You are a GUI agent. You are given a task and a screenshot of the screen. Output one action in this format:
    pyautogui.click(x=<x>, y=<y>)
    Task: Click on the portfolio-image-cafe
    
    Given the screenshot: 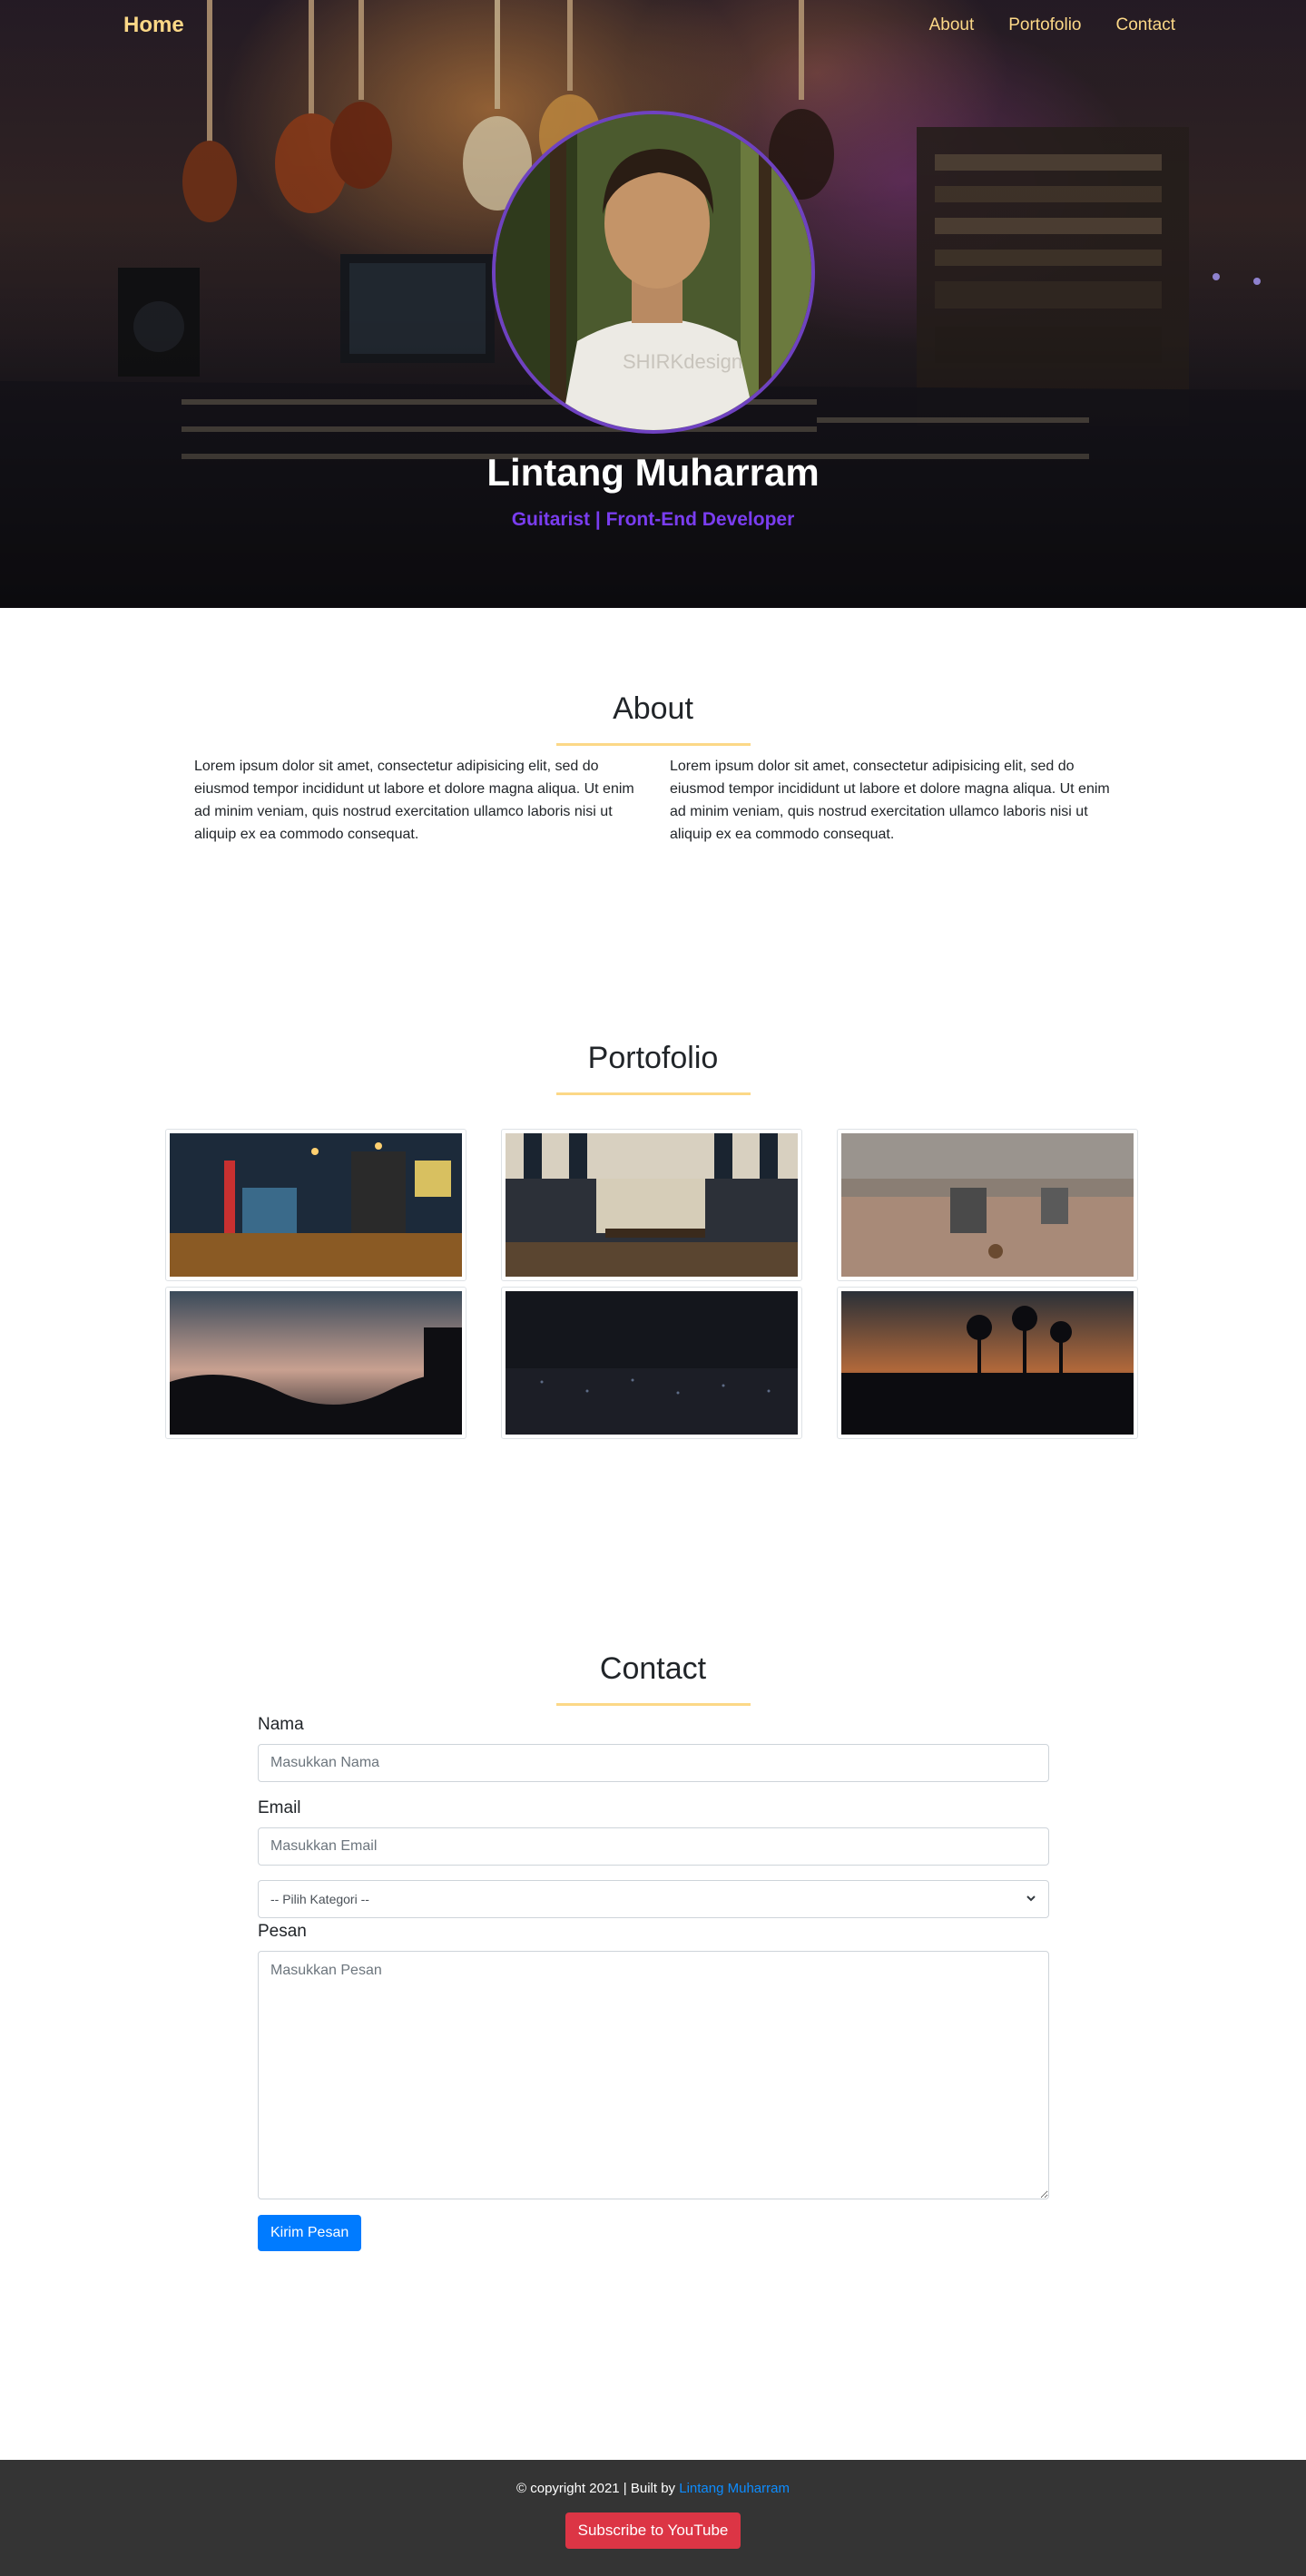 What is the action you would take?
    pyautogui.click(x=316, y=1205)
    